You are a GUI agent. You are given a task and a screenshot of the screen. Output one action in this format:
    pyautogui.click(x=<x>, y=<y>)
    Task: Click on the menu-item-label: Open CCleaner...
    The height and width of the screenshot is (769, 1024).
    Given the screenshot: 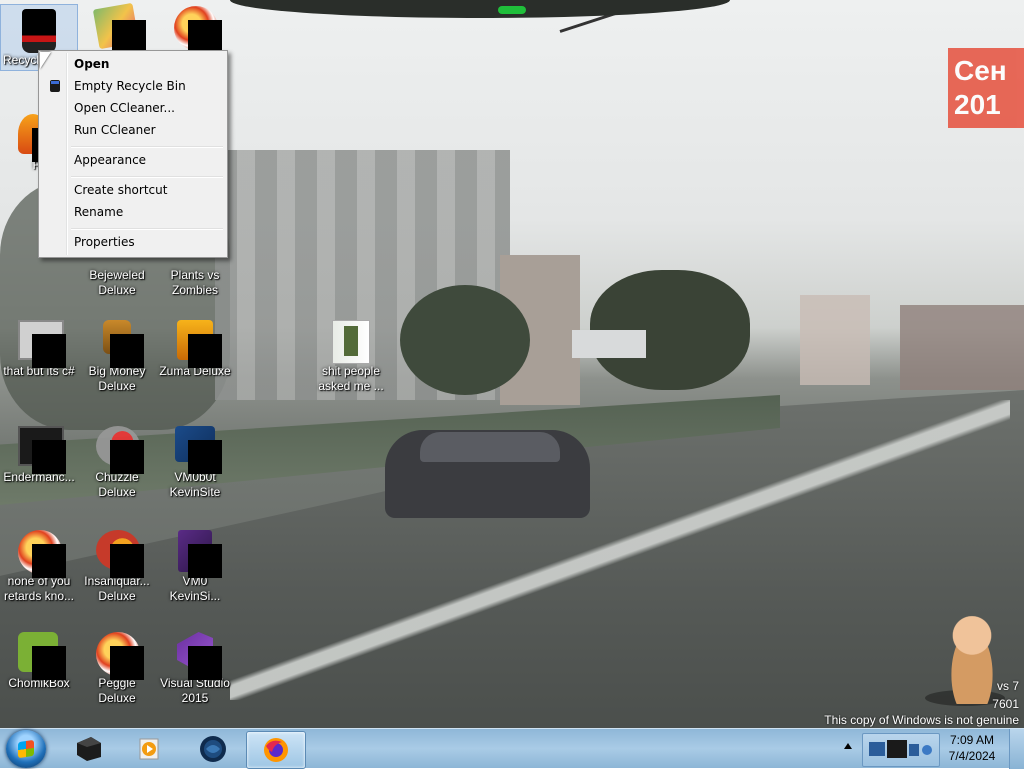 What is the action you would take?
    pyautogui.click(x=124, y=108)
    